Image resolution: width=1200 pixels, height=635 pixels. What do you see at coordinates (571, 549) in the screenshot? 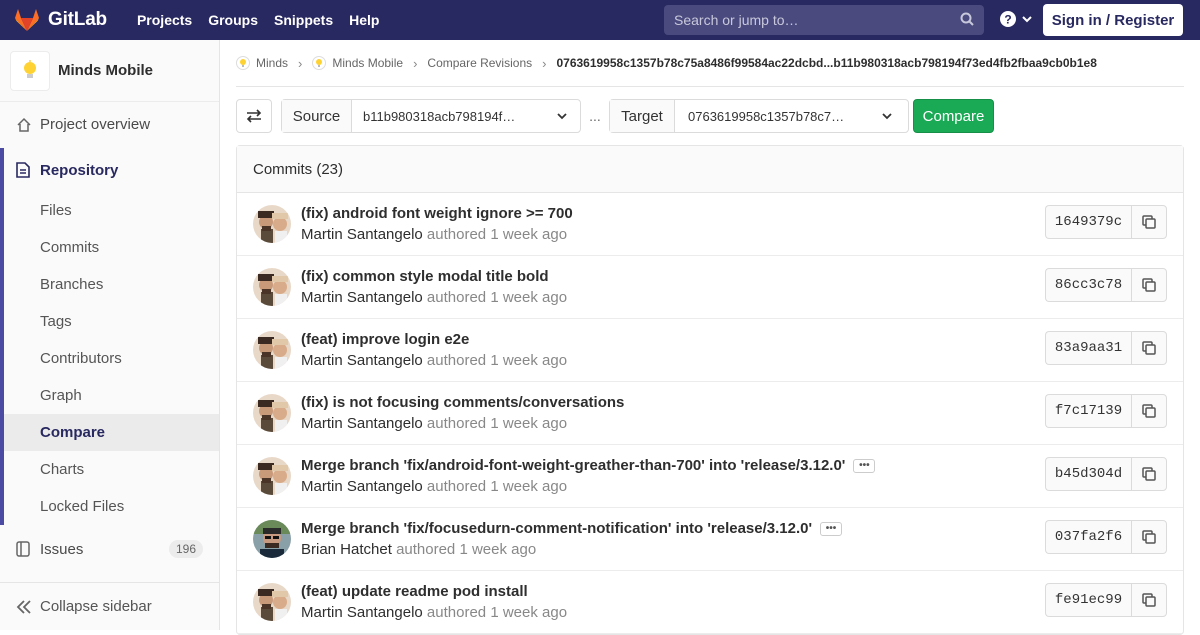
I see `commit-meta: Brian Hatchet authored 1 week ago` at bounding box center [571, 549].